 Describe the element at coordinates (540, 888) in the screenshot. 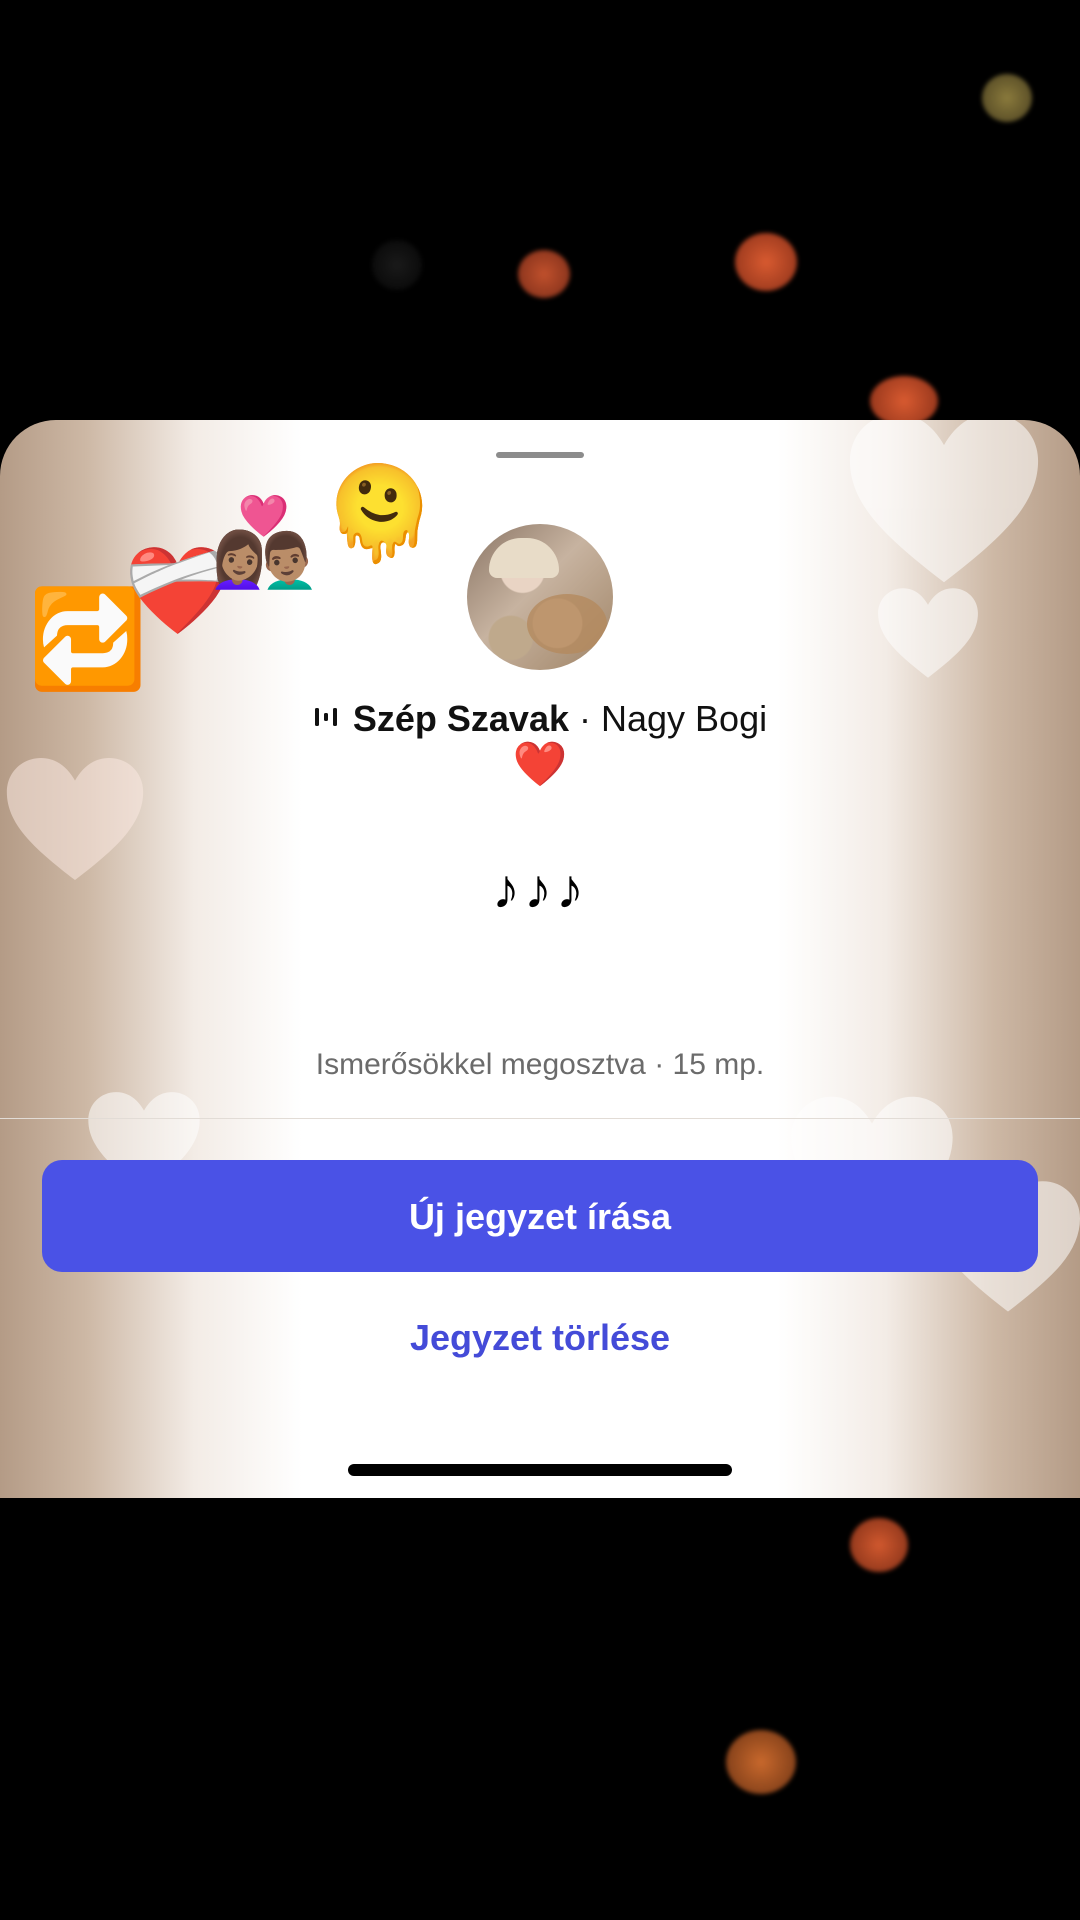

I see `note-text: ♪♪♪` at that location.